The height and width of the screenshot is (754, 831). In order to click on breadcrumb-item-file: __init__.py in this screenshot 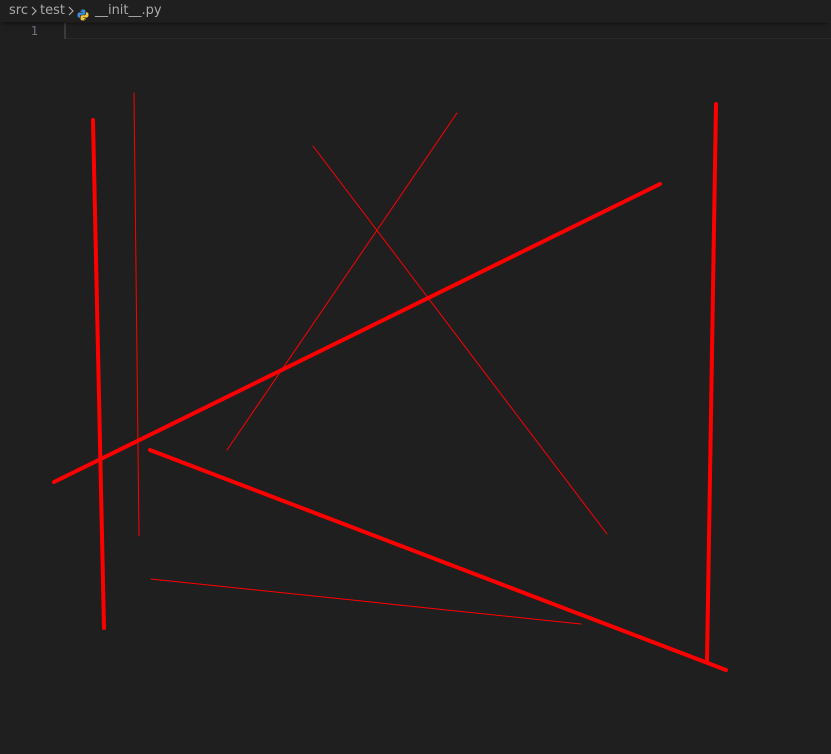, I will do `click(128, 11)`.